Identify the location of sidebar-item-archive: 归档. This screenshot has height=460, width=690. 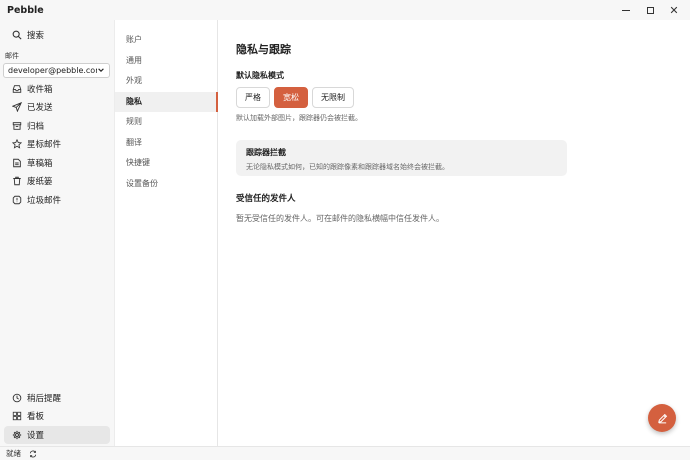
(57, 126).